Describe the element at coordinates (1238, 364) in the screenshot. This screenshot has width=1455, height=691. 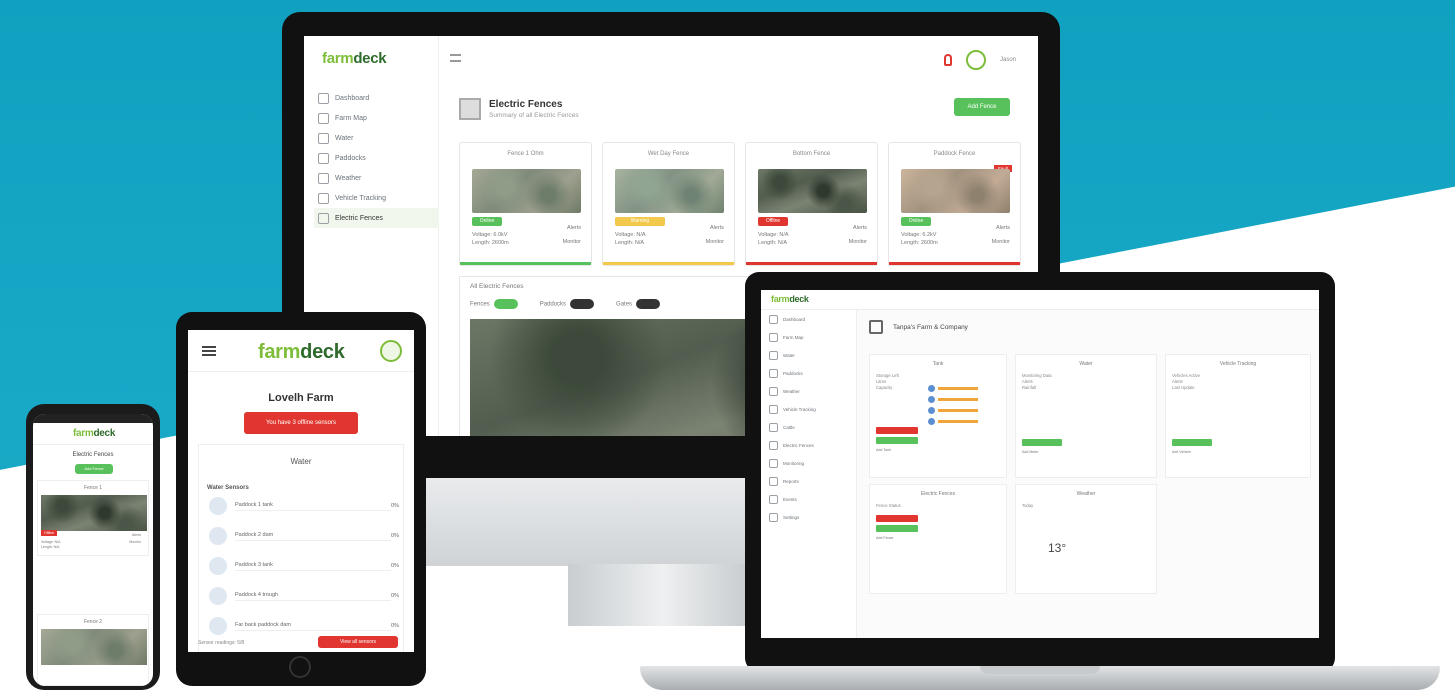
I see `panel-title: Vehicle Tracking` at that location.